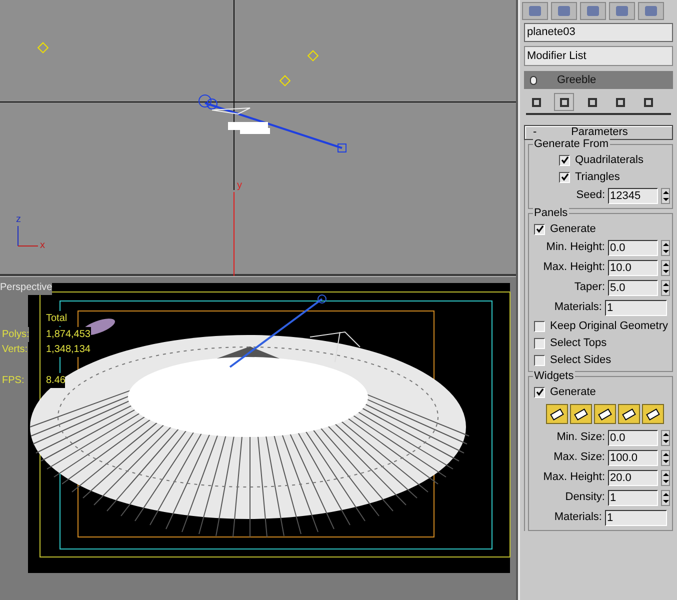 The image size is (677, 600). I want to click on stats-header: Total, so click(57, 318).